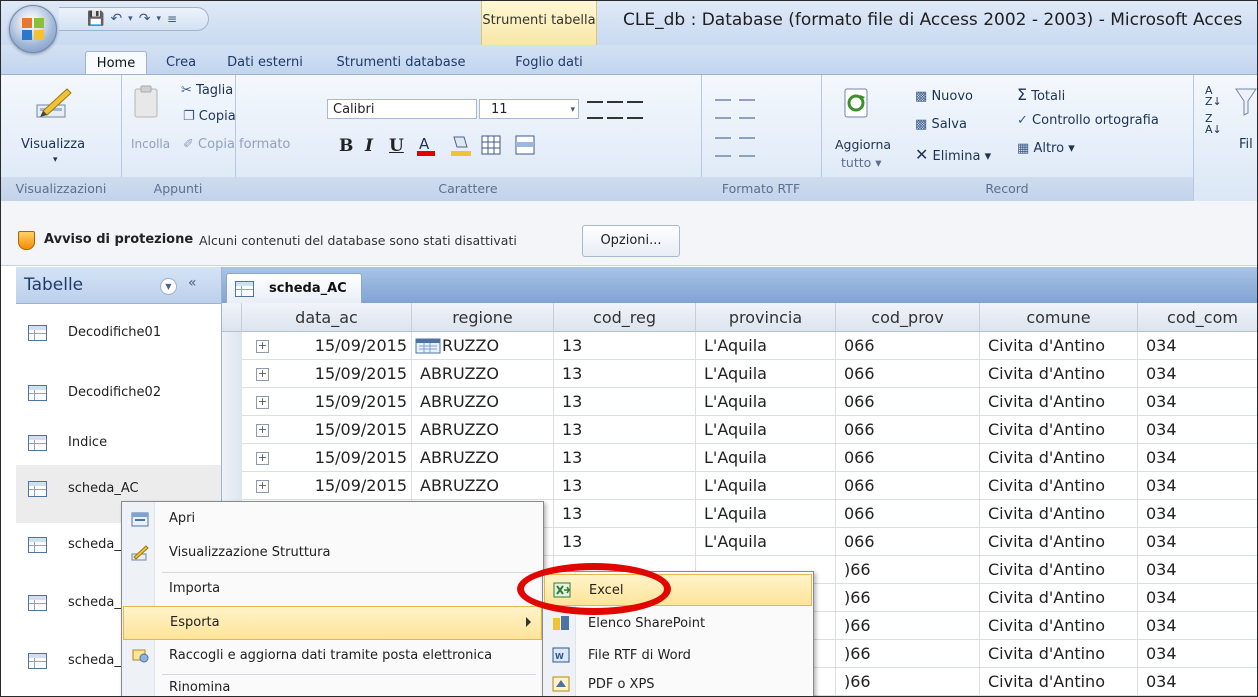 This screenshot has height=697, width=1258. I want to click on save-icon: 💾, so click(95, 19).